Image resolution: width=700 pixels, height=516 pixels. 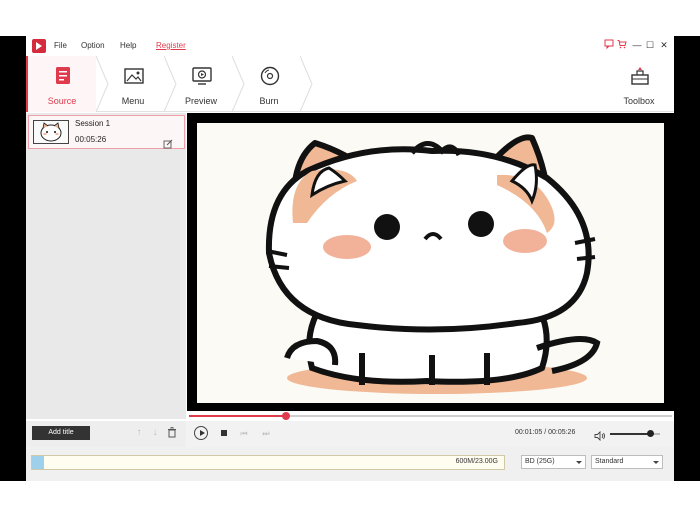 I want to click on session-title: Session 1, so click(x=93, y=123).